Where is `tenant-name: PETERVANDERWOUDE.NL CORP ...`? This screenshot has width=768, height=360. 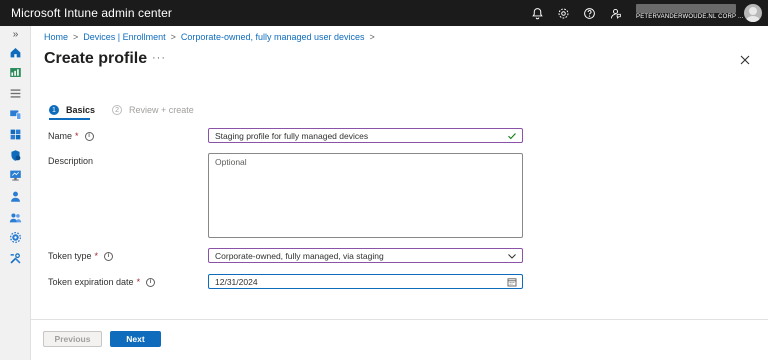
tenant-name: PETERVANDERWOUDE.NL CORP ... is located at coordinates (690, 17).